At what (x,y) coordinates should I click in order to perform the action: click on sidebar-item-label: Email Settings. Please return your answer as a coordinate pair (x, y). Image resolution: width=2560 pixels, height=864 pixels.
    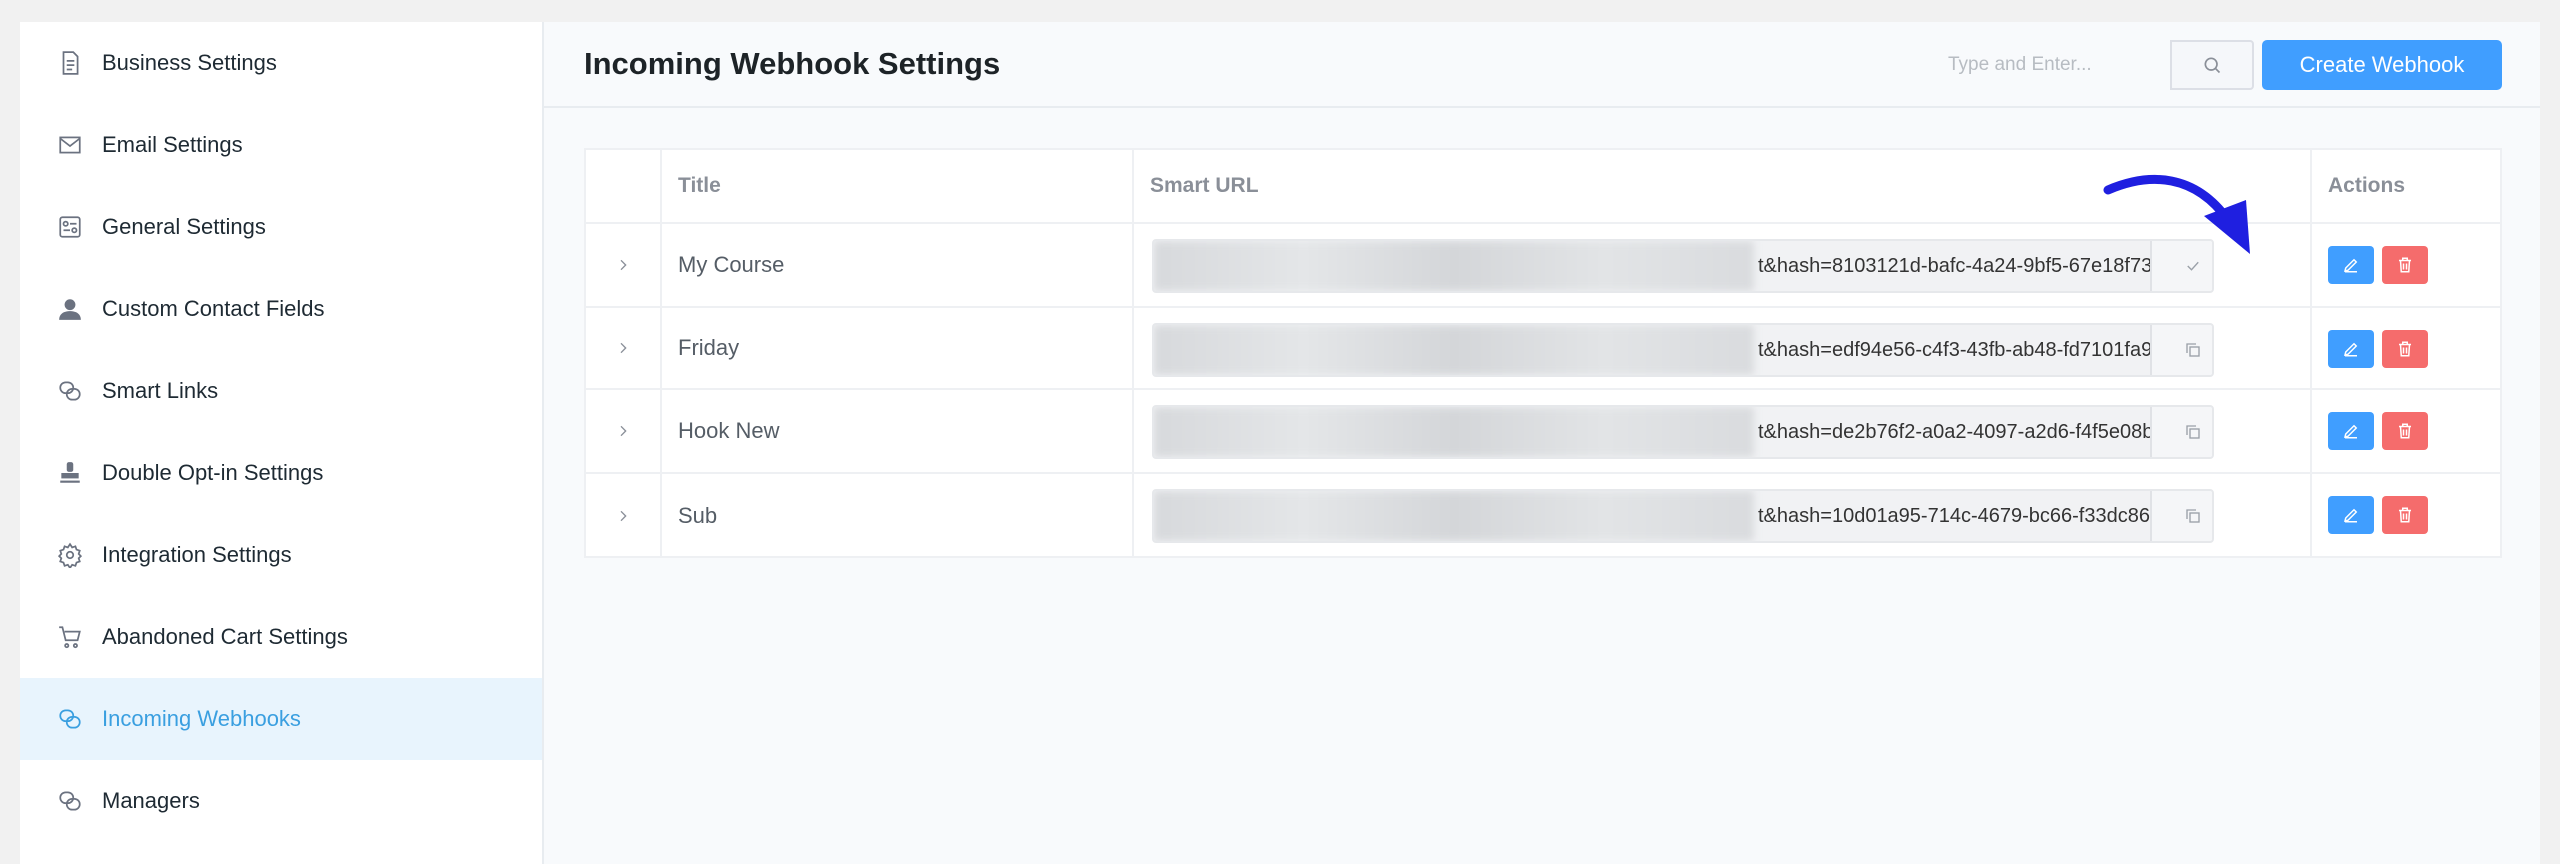
    Looking at the image, I should click on (172, 144).